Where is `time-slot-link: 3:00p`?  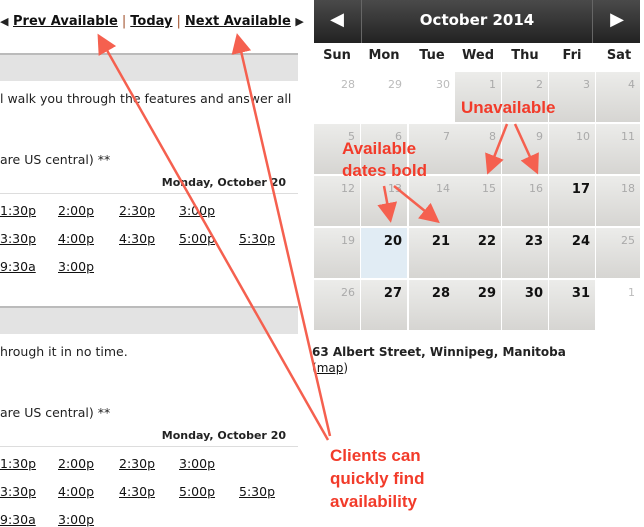
time-slot-link: 3:00p is located at coordinates (76, 519).